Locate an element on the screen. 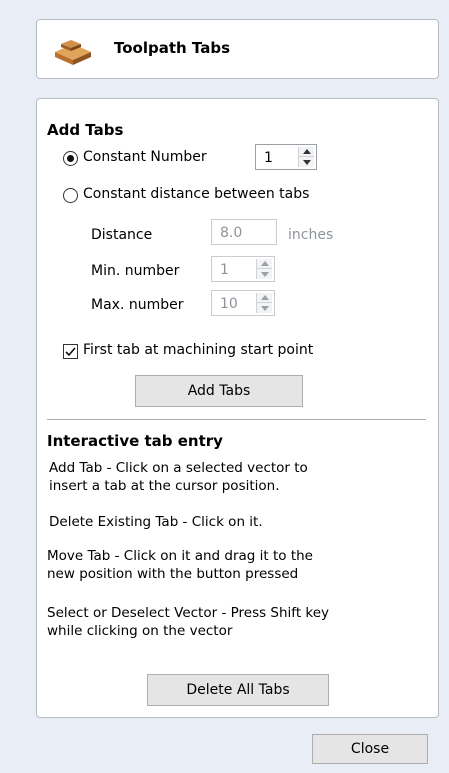 This screenshot has width=449, height=773. add-tab-help-line2: insert a tab at the cursor position. is located at coordinates (164, 486).